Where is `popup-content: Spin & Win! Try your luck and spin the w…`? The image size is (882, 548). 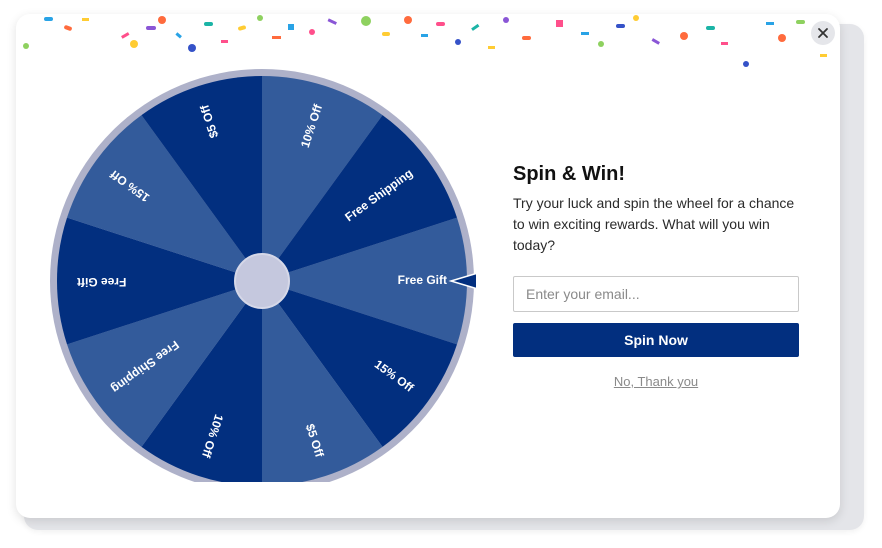 popup-content: Spin & Win! Try your luck and spin the w… is located at coordinates (656, 275).